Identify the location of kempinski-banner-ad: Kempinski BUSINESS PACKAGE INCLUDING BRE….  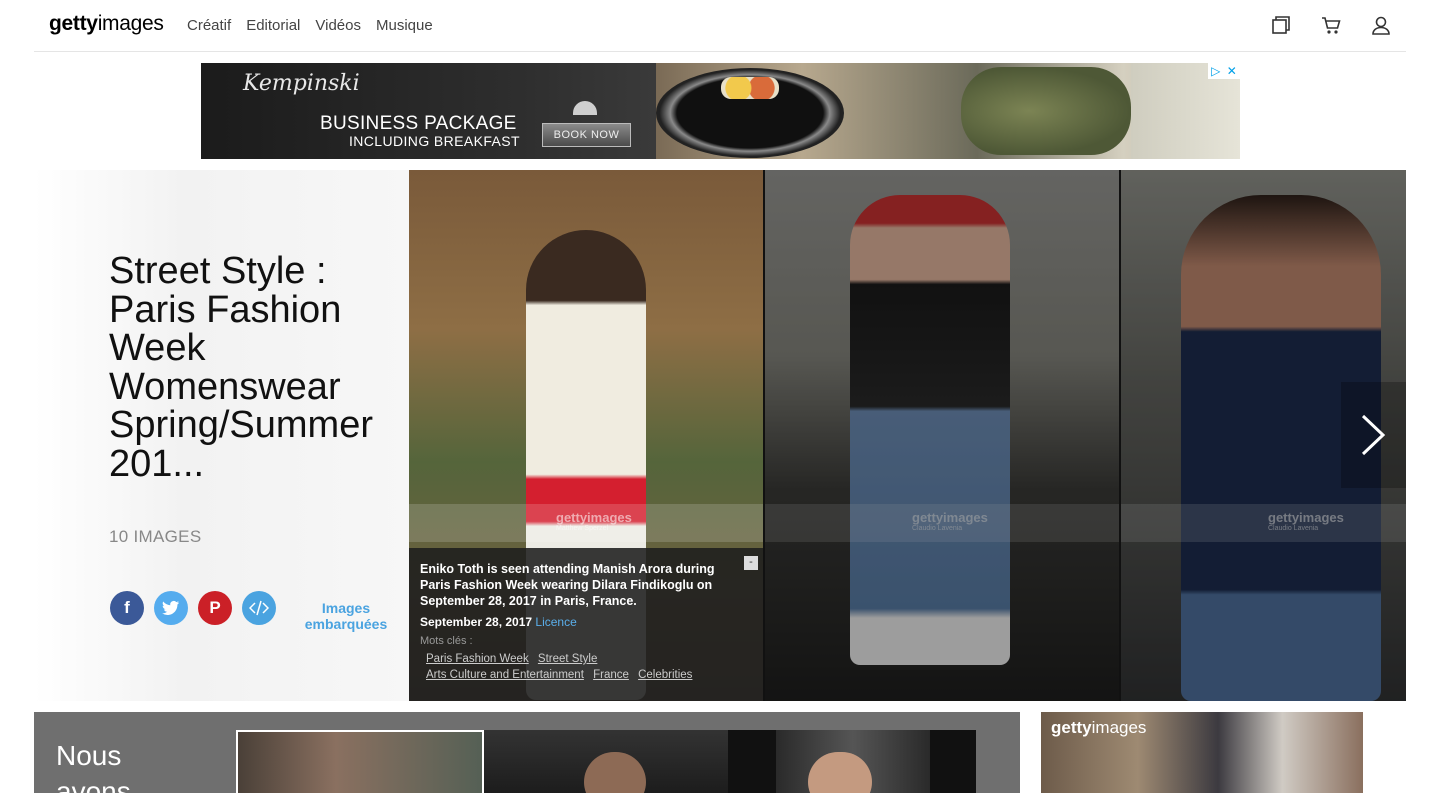
(720, 111).